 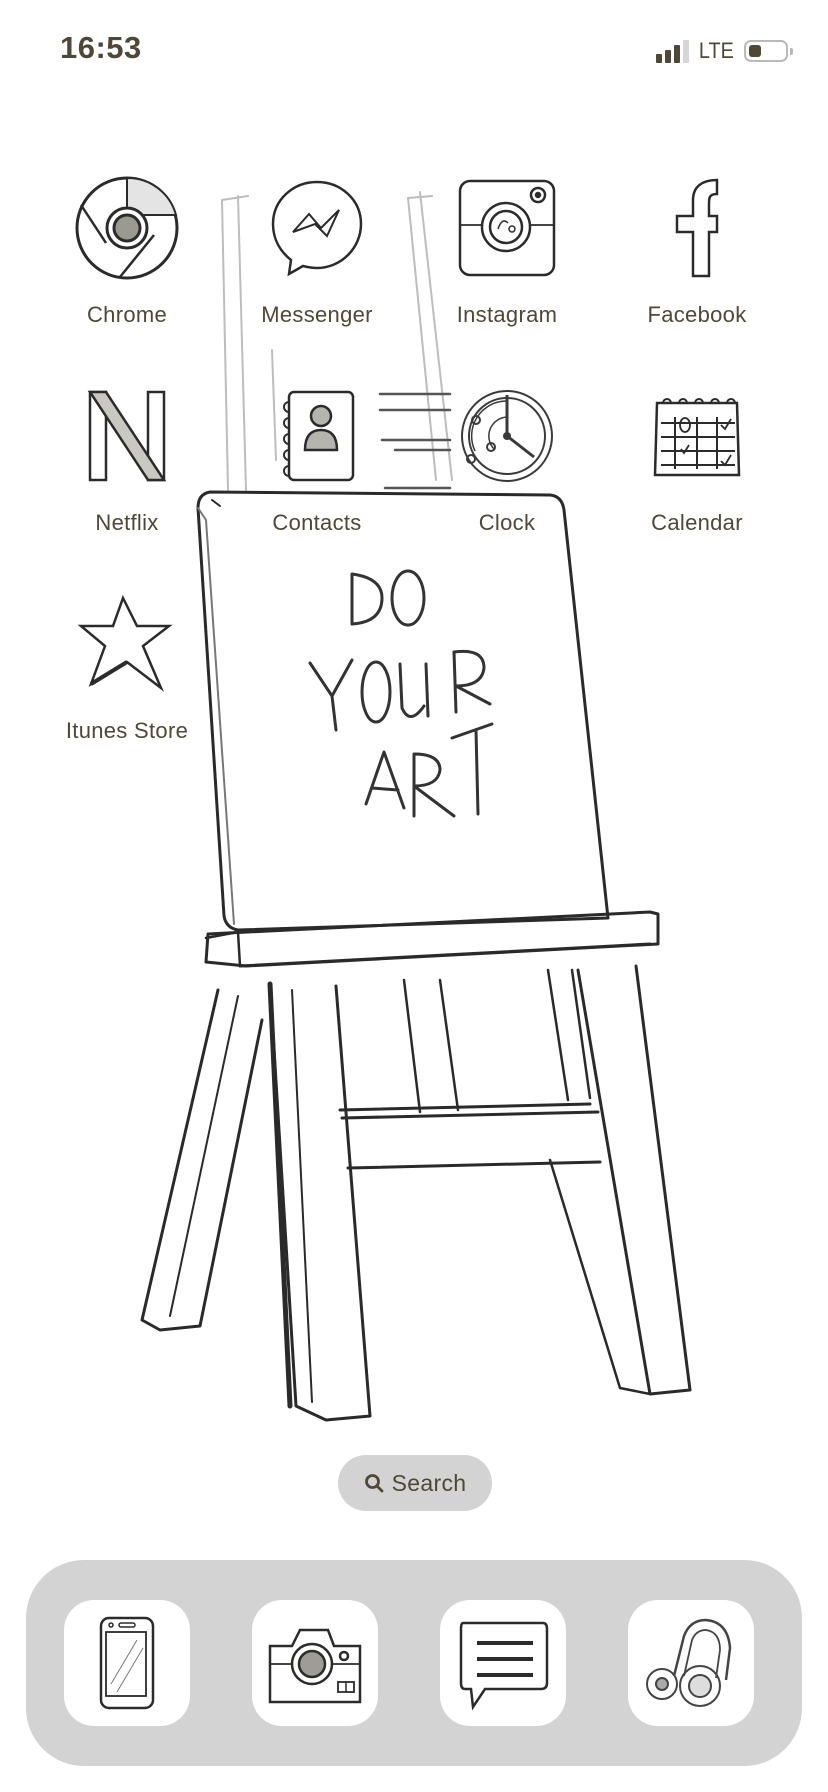 I want to click on clock-icon, so click(x=507, y=436).